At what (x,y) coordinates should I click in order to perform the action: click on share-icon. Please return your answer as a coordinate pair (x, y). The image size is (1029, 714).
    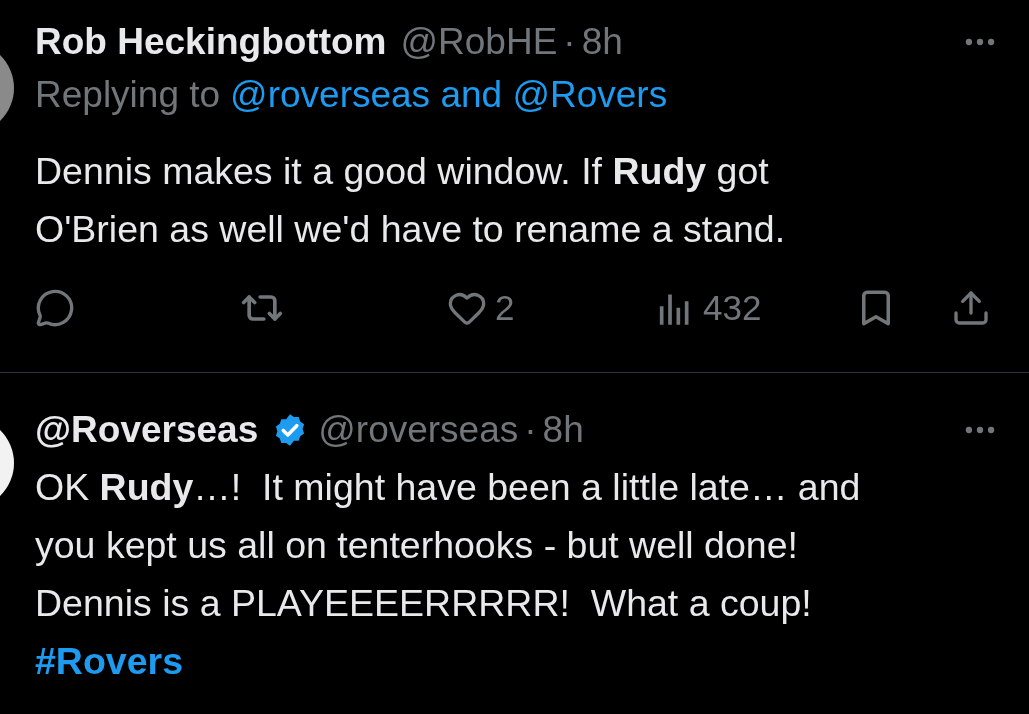
    Looking at the image, I should click on (971, 308).